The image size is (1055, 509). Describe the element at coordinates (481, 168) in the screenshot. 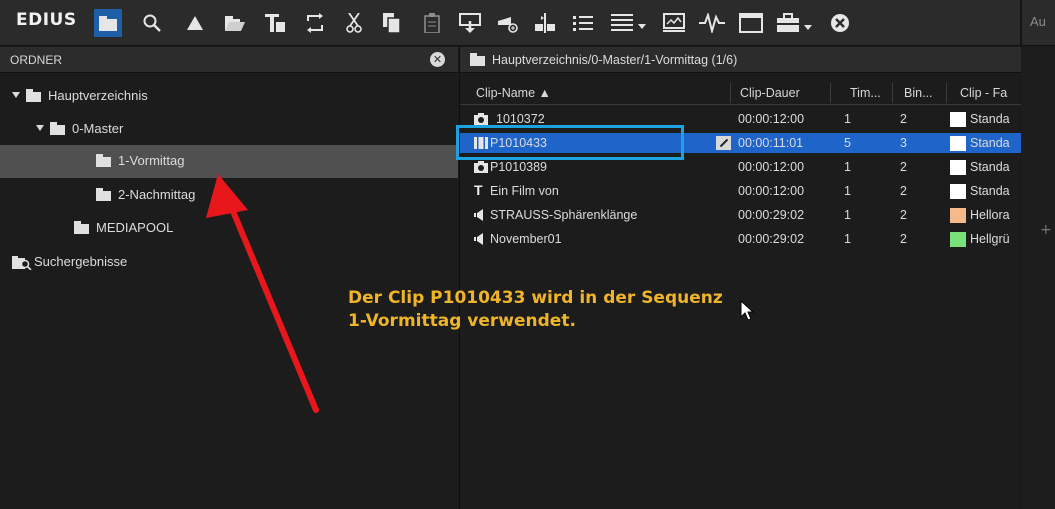

I see `camera-icon` at that location.